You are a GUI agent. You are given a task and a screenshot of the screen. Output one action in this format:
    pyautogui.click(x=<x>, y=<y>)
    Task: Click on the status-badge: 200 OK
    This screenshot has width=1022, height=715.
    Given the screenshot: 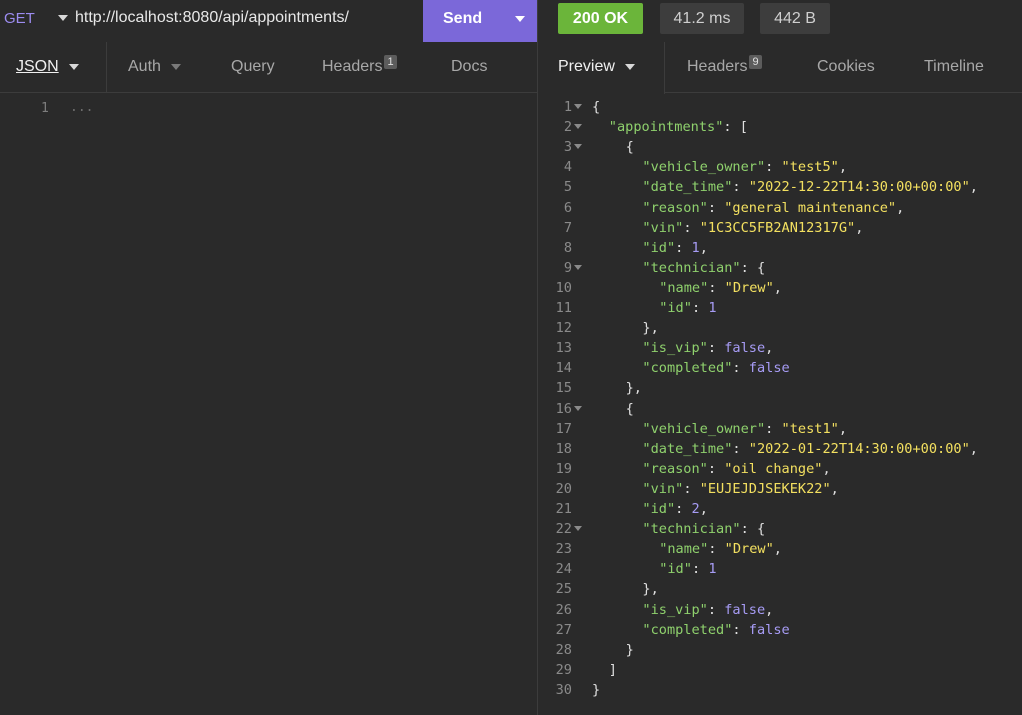 What is the action you would take?
    pyautogui.click(x=600, y=18)
    